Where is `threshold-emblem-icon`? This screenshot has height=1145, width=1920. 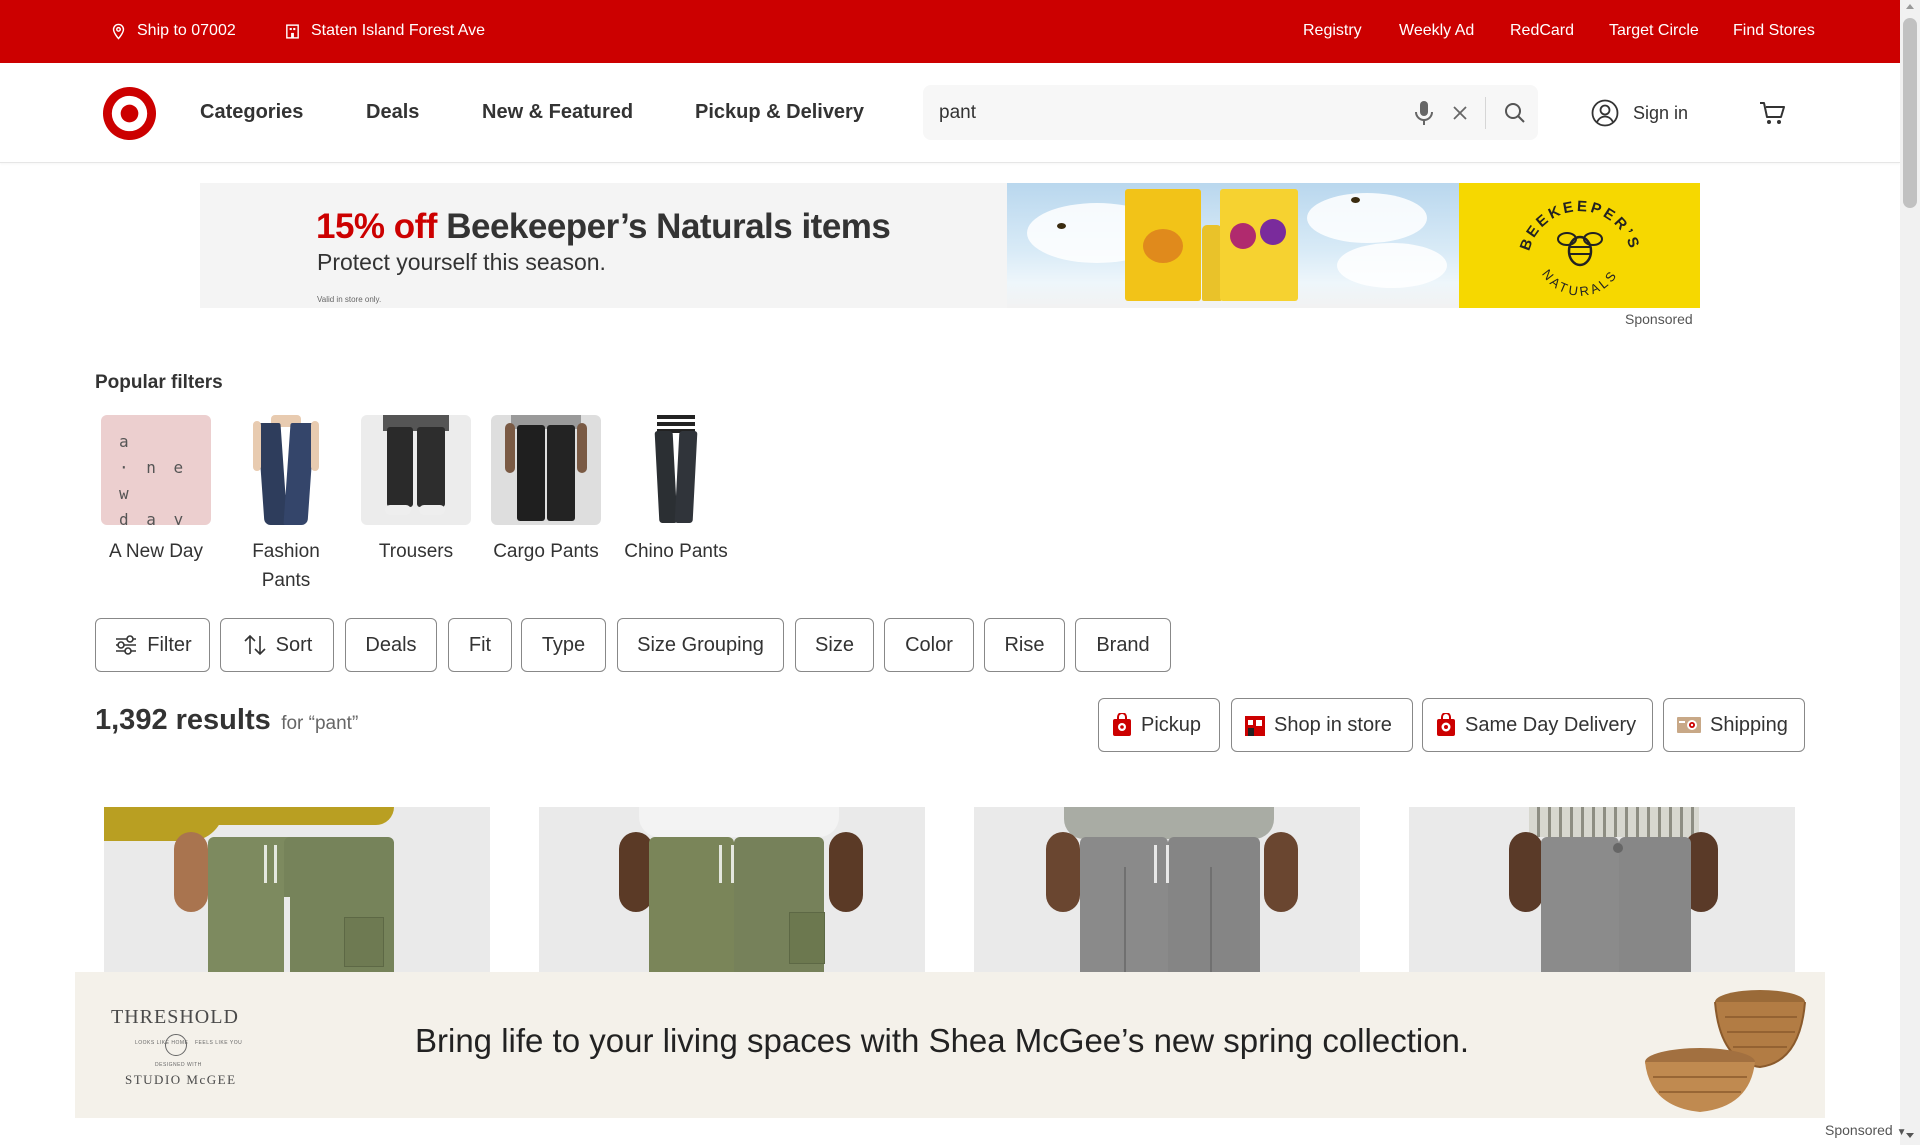 threshold-emblem-icon is located at coordinates (176, 1045).